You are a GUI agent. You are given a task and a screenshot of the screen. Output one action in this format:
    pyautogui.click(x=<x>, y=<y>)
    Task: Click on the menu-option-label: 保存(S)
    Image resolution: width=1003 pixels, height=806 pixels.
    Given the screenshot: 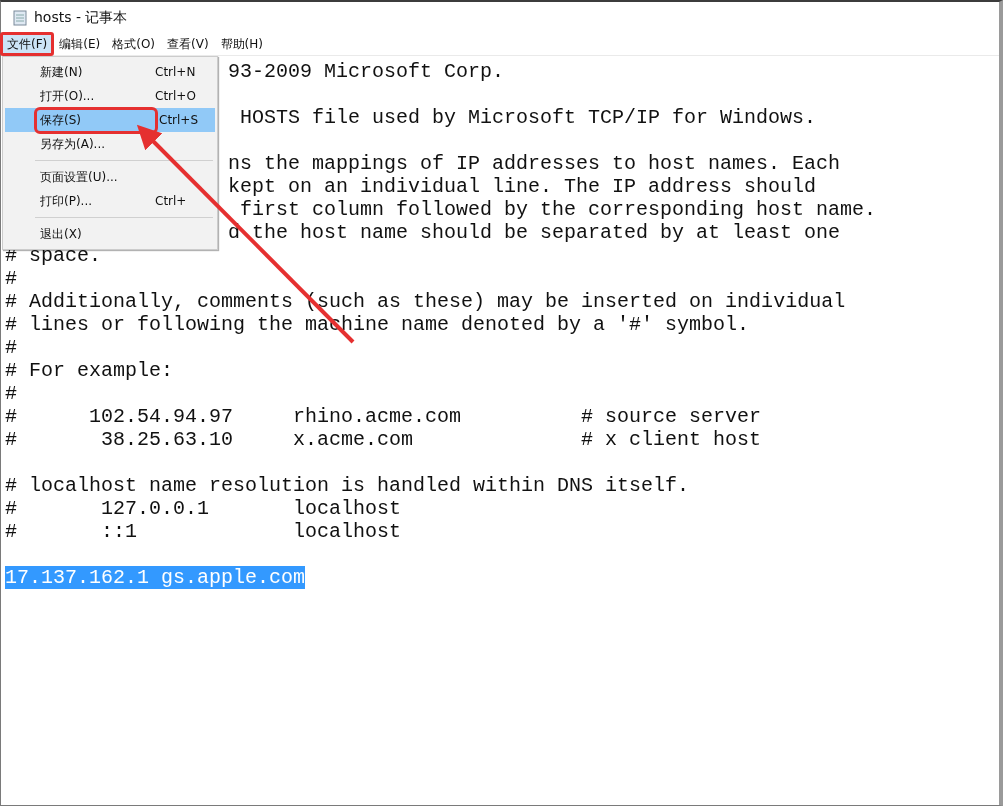 What is the action you would take?
    pyautogui.click(x=96, y=120)
    